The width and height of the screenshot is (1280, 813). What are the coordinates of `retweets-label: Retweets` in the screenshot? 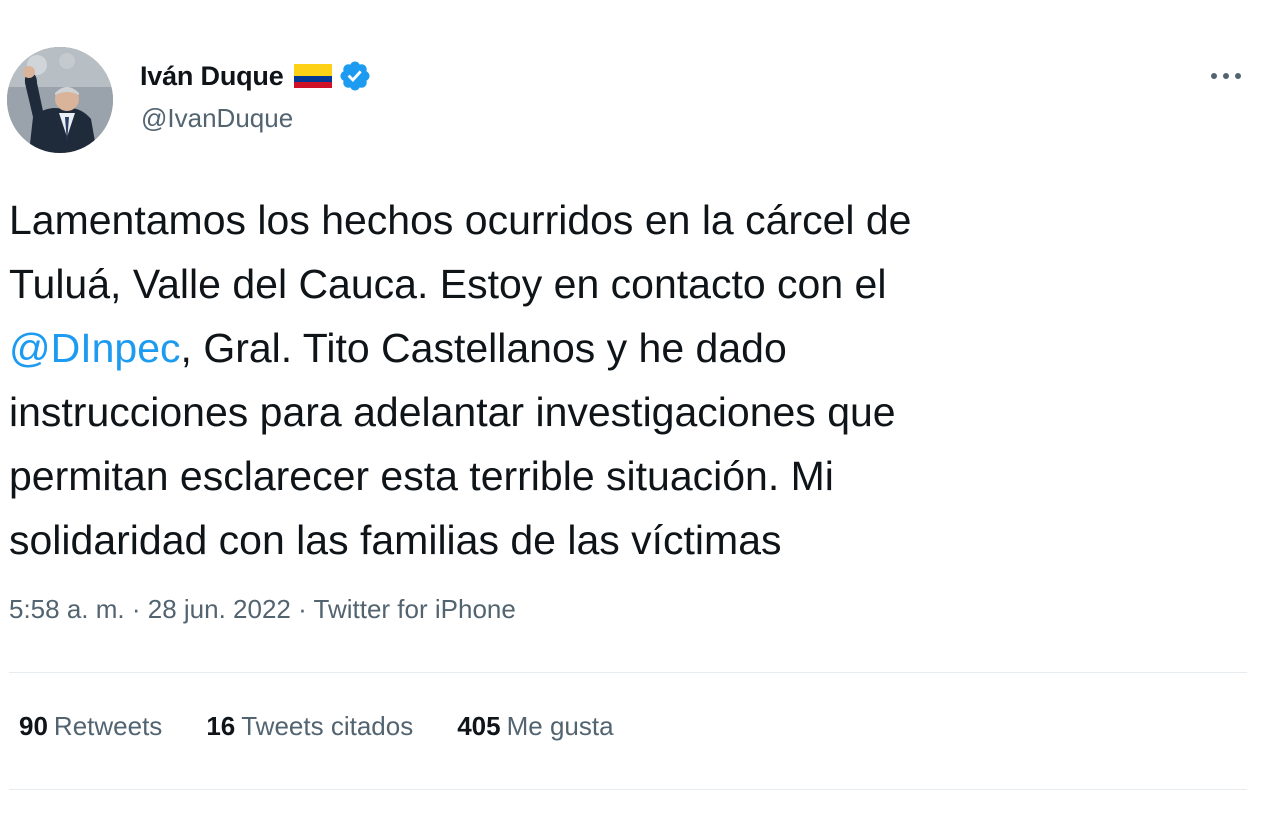 It's located at (108, 726).